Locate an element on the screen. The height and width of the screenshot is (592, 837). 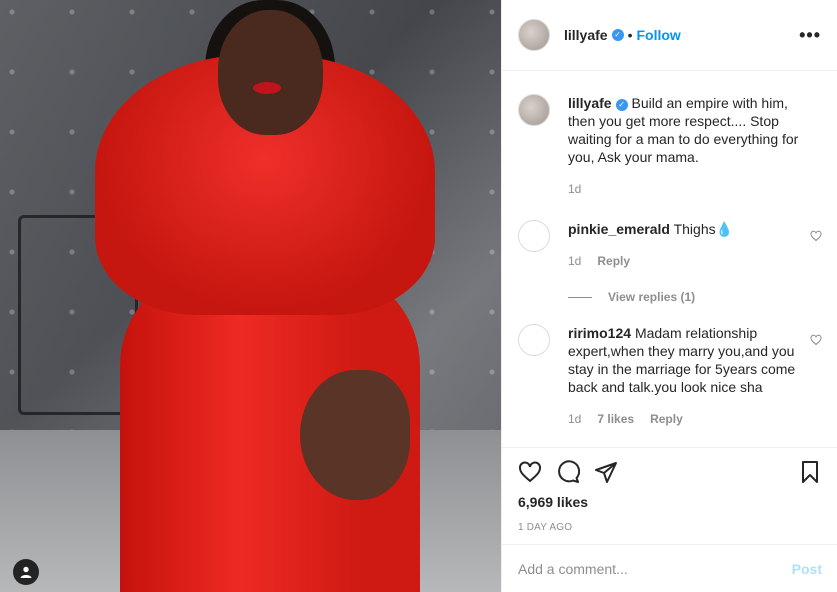
user-tag-button is located at coordinates (26, 572).